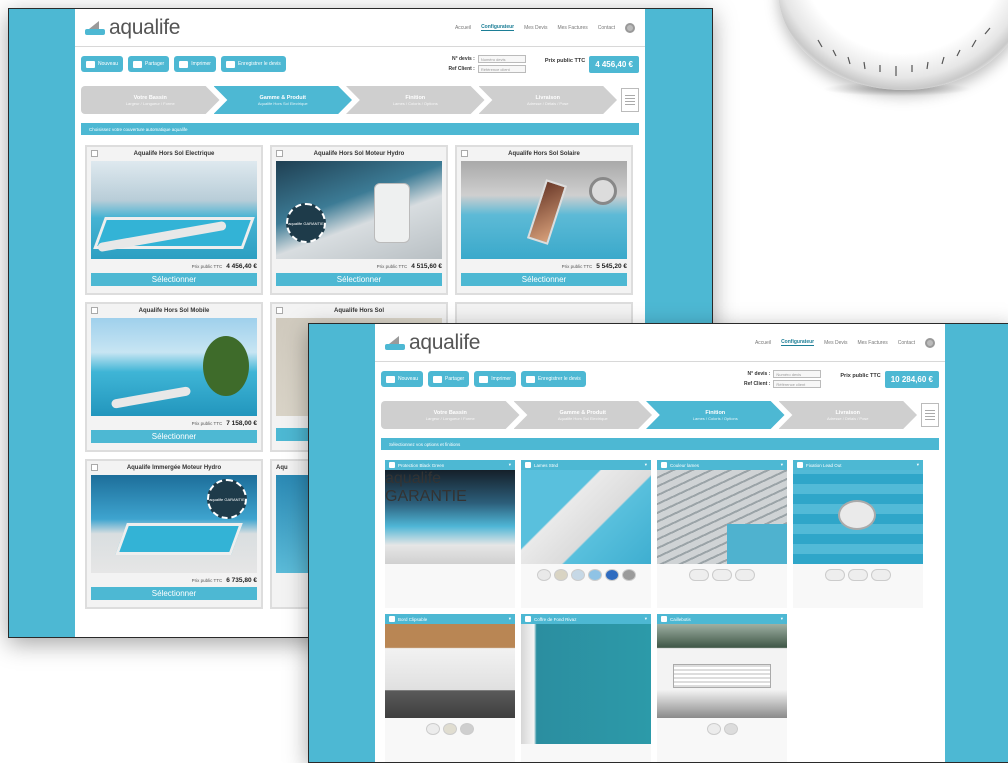  I want to click on option-tile: Lames Stnd ▾, so click(586, 534).